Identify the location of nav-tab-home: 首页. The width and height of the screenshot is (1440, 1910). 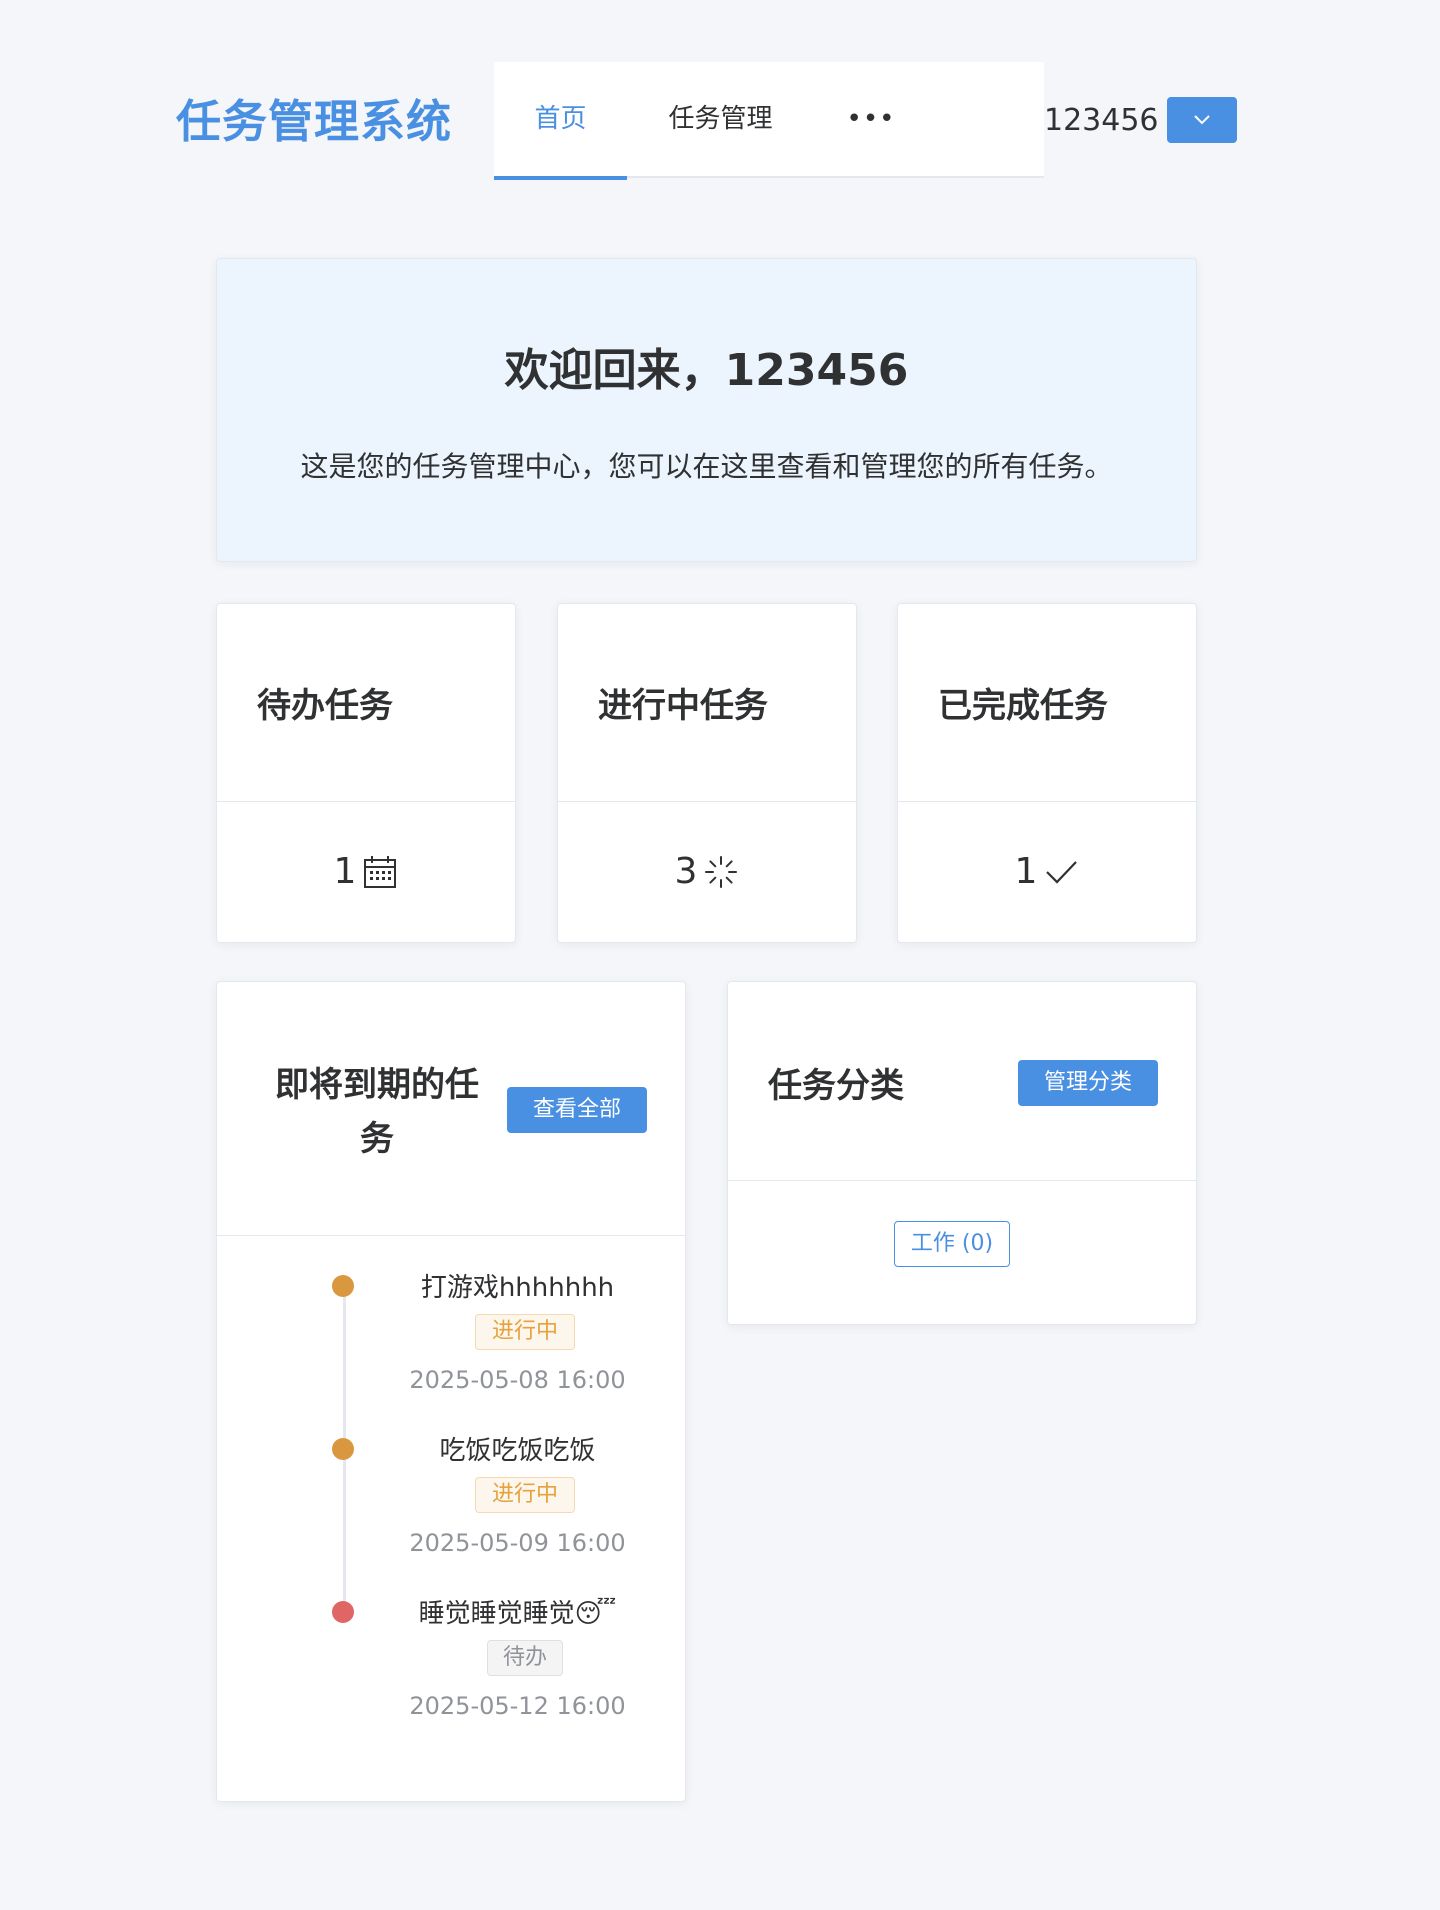
(560, 121).